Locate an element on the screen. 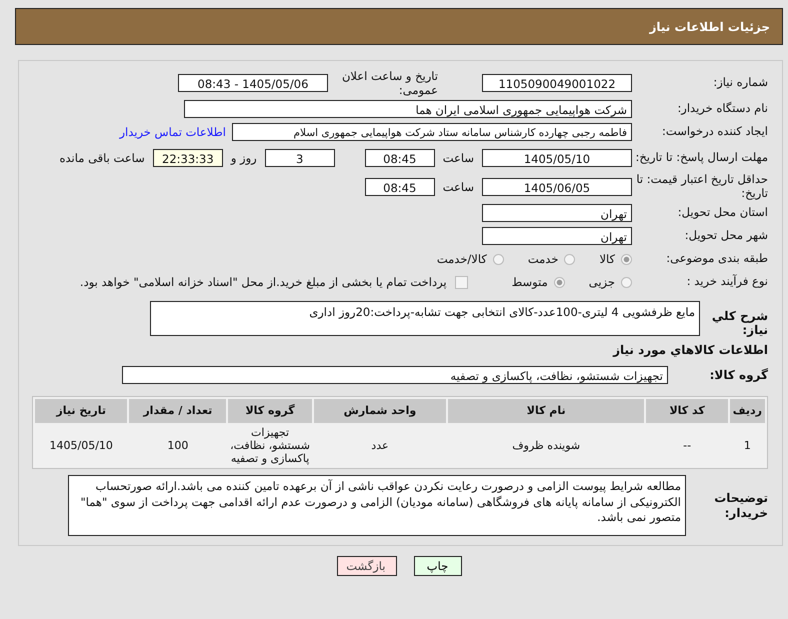  page-title: جزئیات اطلاعات نیاز is located at coordinates (709, 27).